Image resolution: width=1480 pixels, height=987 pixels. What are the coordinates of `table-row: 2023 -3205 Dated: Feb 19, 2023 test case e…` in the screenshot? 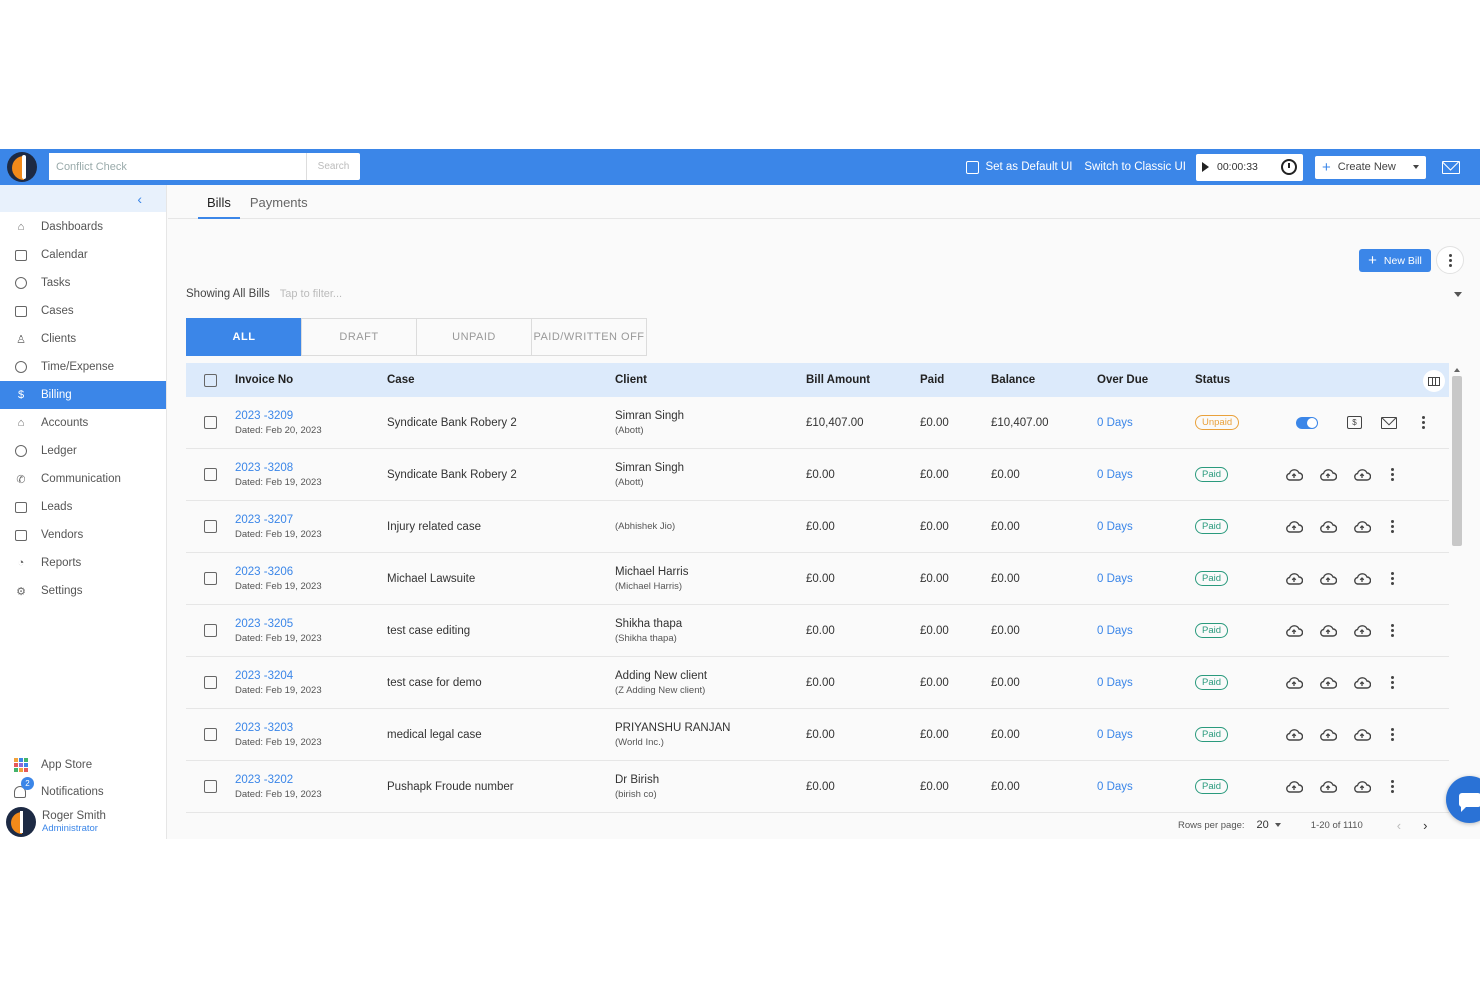 It's located at (817, 631).